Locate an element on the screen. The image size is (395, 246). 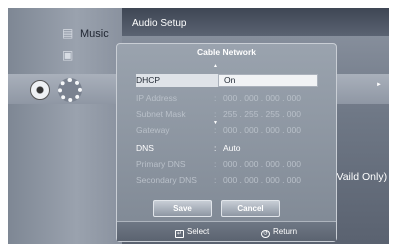
key-guide-bar: ↵ Select ↺ Return is located at coordinates (226, 231).